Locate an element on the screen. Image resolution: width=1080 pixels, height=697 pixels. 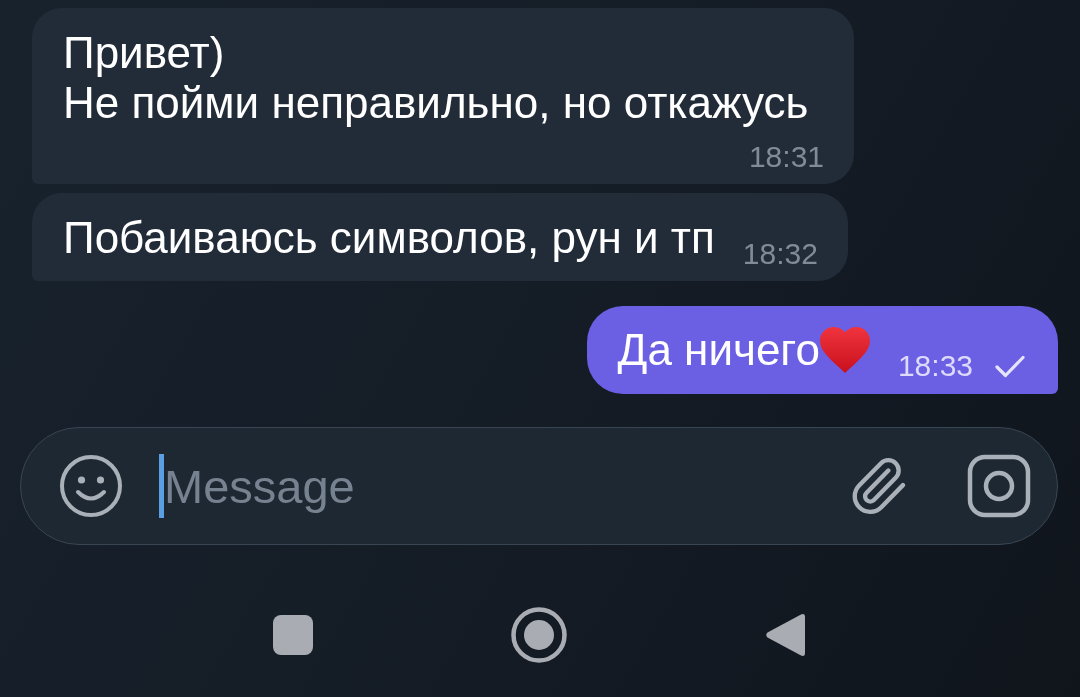
smiley-icon is located at coordinates (91, 486).